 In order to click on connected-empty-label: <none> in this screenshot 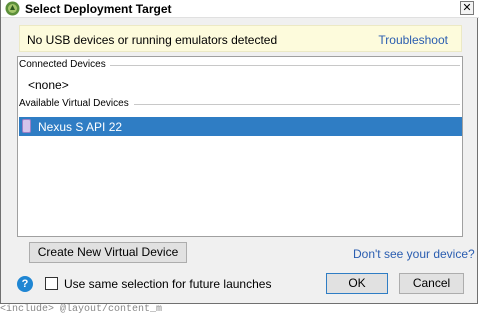, I will do `click(48, 85)`.